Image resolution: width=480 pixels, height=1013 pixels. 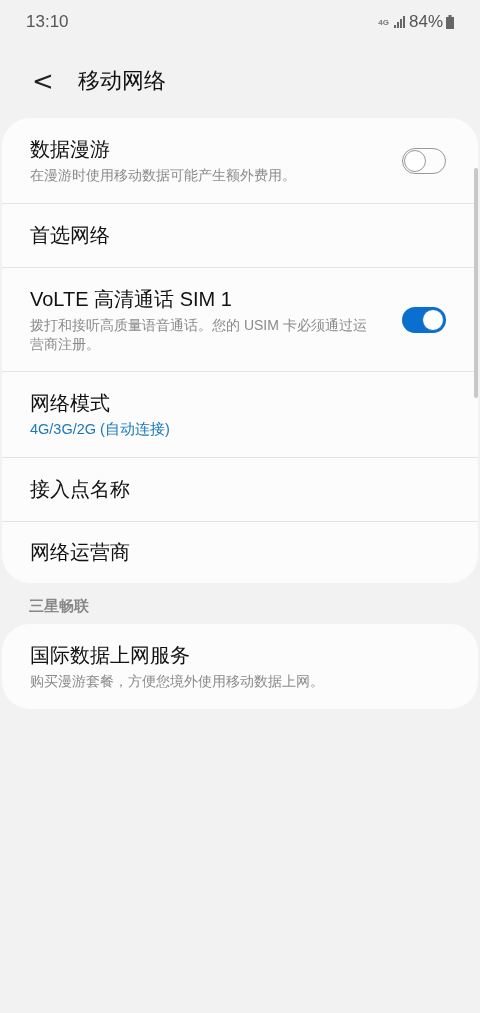 I want to click on battery-icon, so click(x=450, y=22).